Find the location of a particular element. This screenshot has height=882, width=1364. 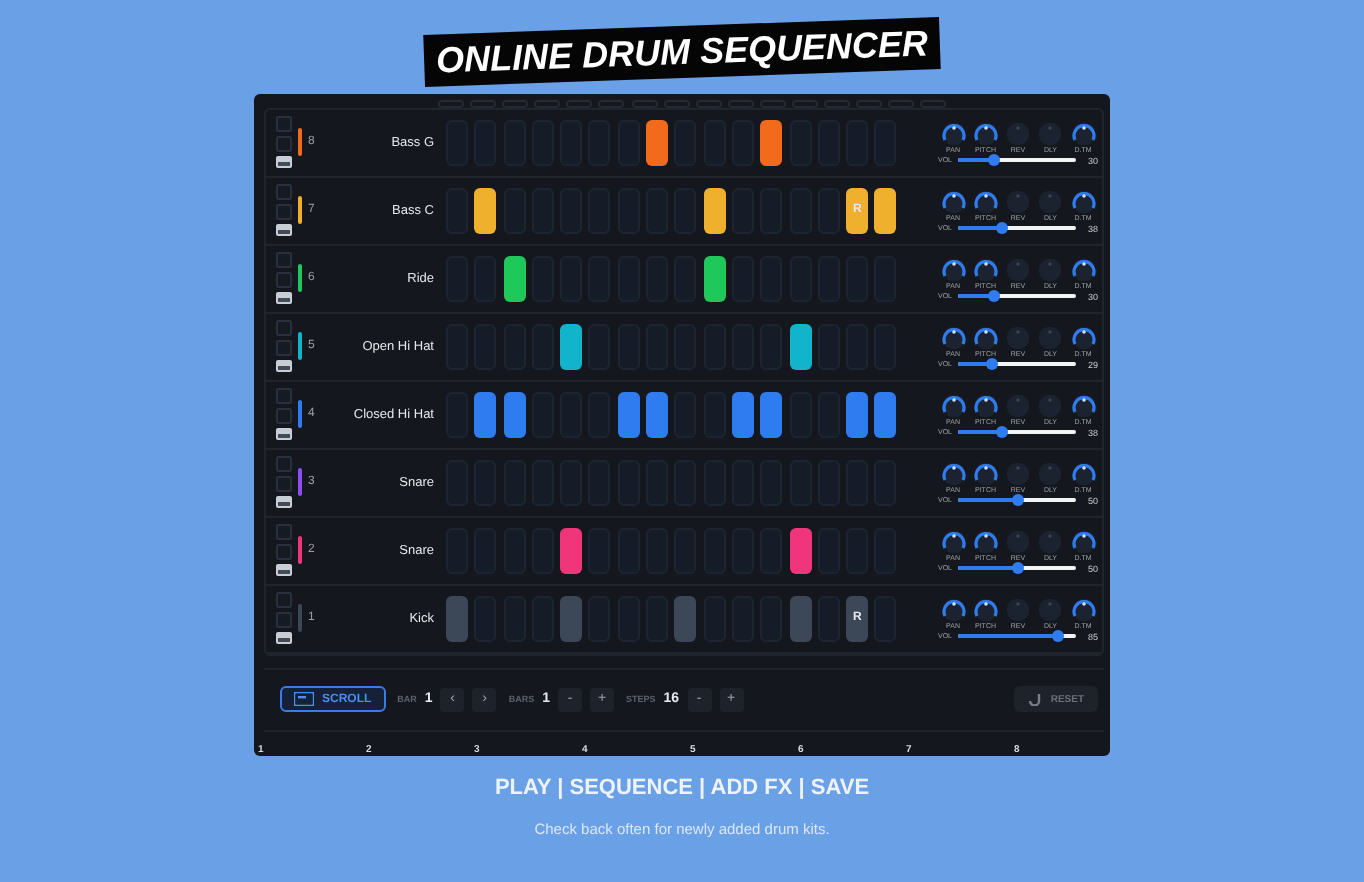

app-title: ONLINE DRUM SEQUENCER is located at coordinates (682, 52).